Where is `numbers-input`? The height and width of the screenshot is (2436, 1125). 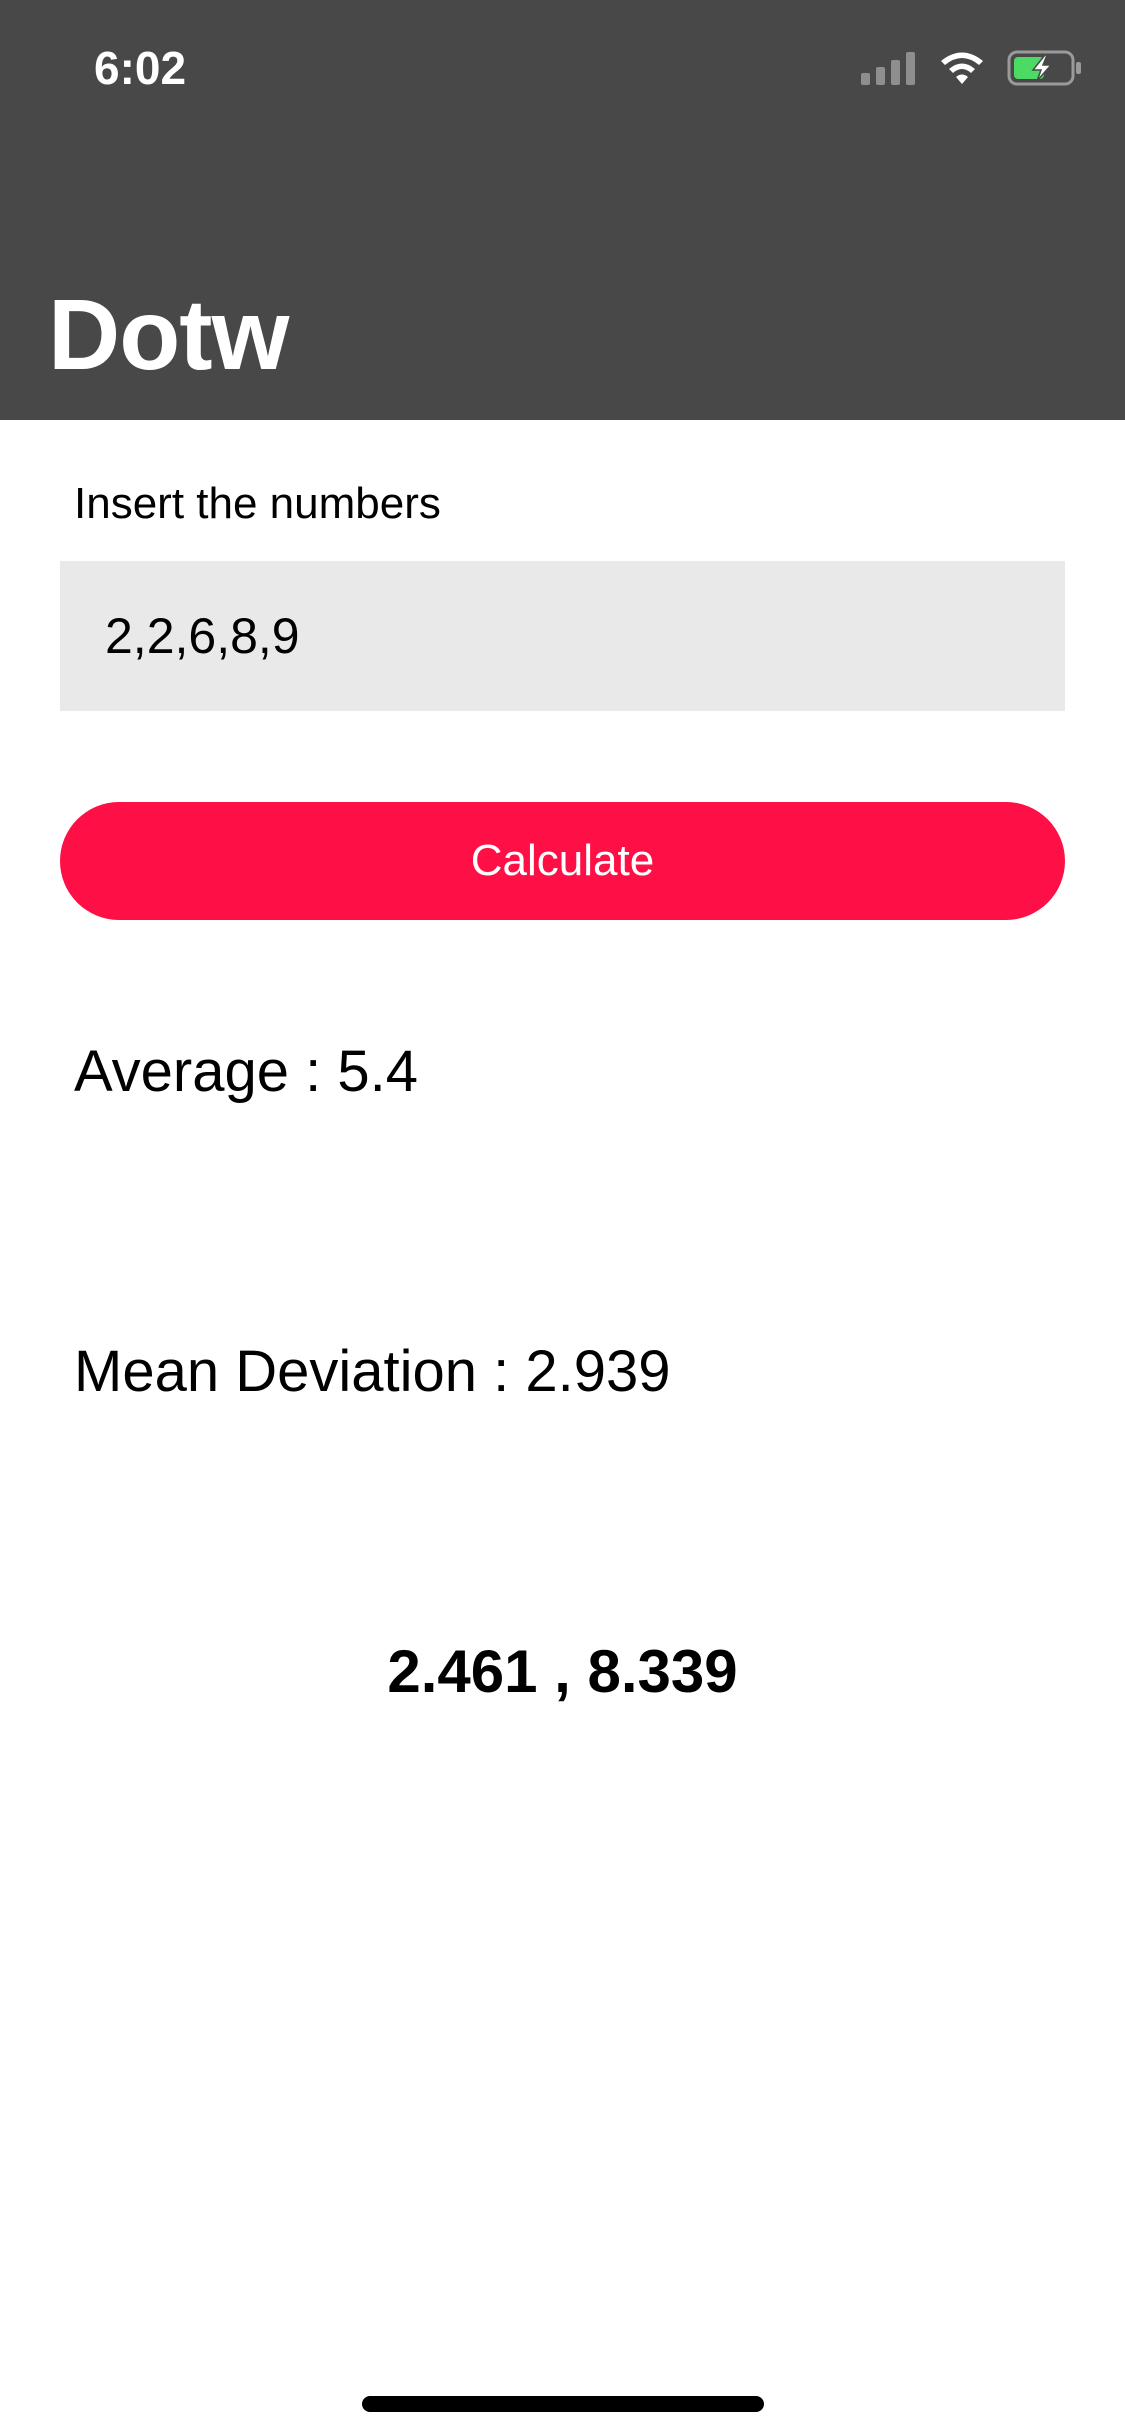 numbers-input is located at coordinates (562, 636).